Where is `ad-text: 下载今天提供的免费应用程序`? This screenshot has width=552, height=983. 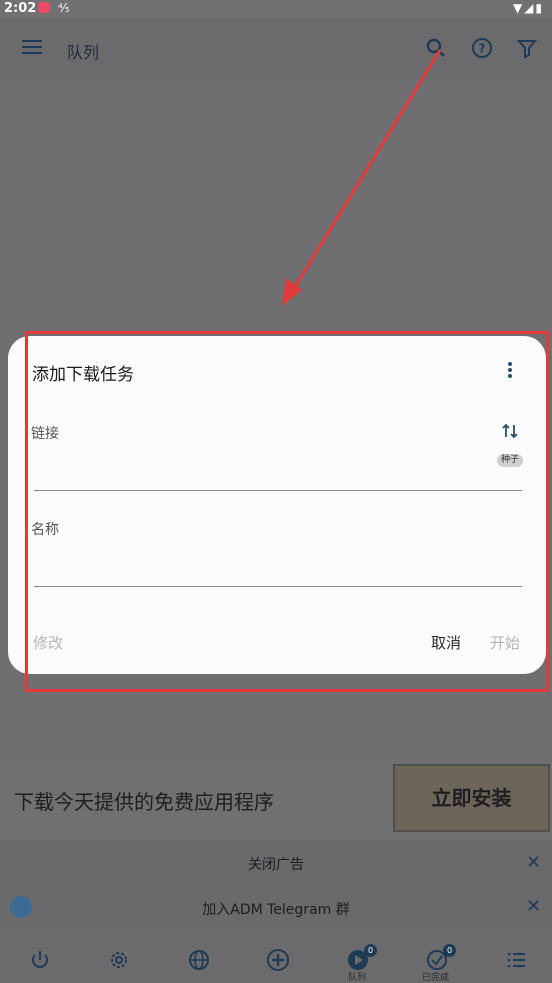
ad-text: 下载今天提供的免费应用程序 is located at coordinates (144, 802).